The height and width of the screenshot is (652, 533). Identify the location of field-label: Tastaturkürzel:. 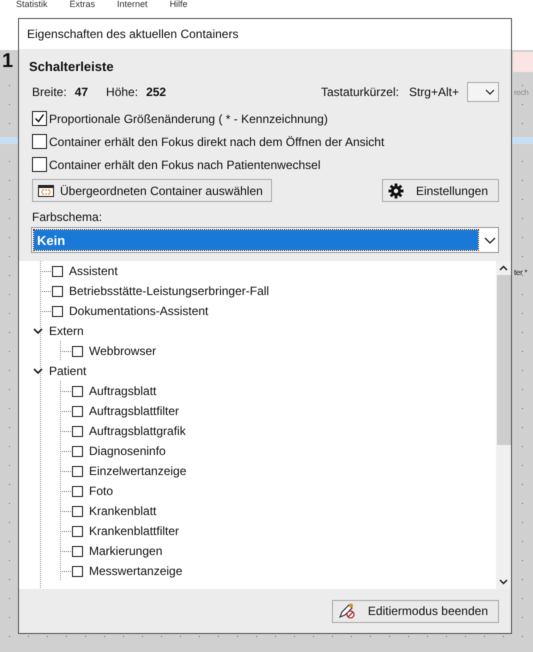
(359, 92).